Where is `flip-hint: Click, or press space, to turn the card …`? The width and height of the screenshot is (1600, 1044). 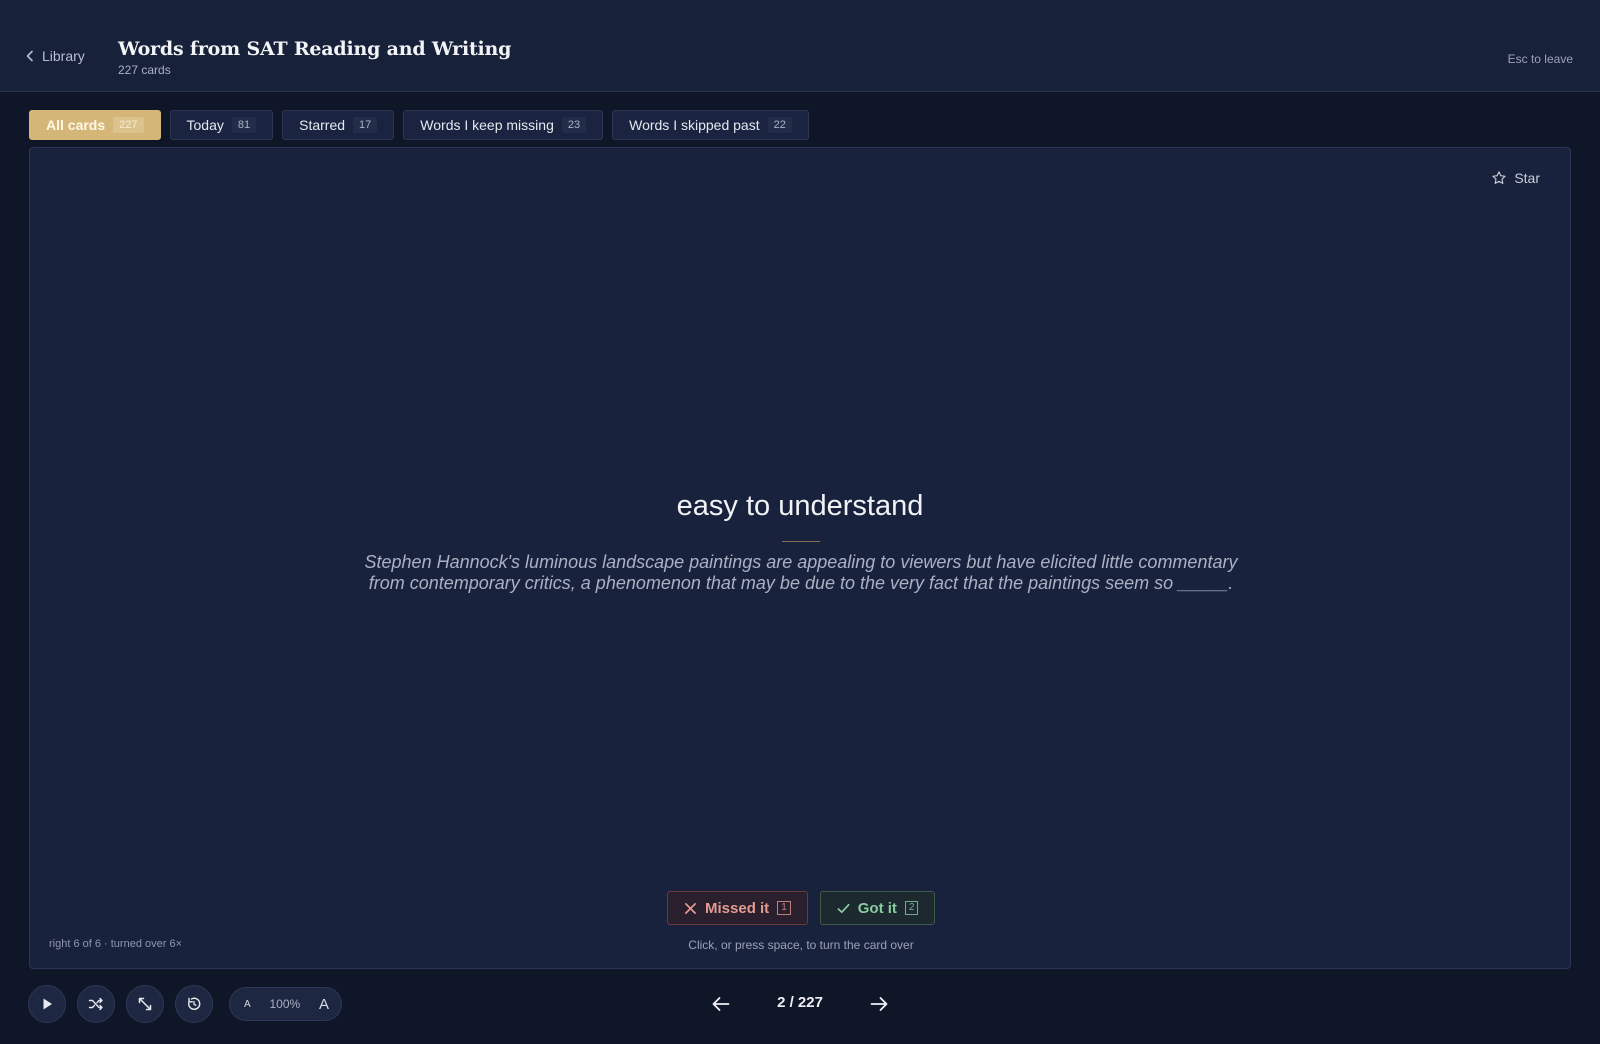
flip-hint: Click, or press space, to turn the card … is located at coordinates (801, 945).